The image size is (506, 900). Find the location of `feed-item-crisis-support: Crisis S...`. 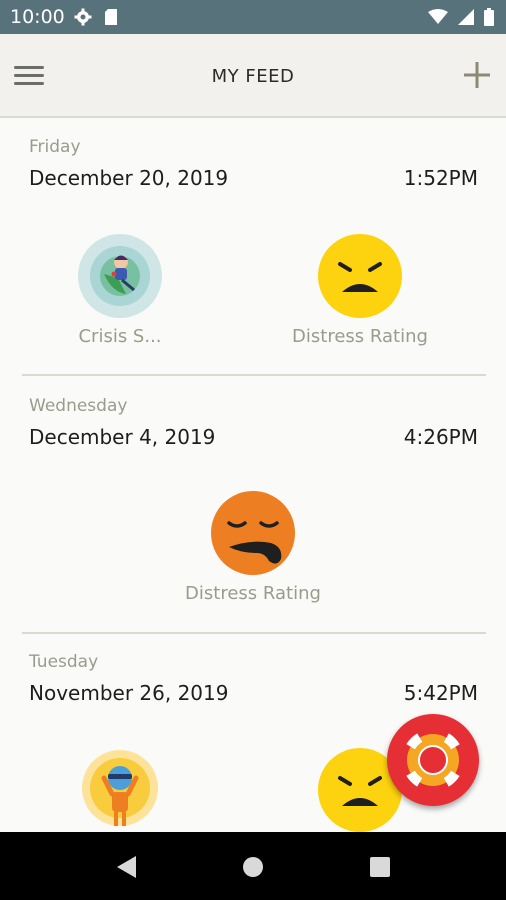

feed-item-crisis-support: Crisis S... is located at coordinates (120, 290).